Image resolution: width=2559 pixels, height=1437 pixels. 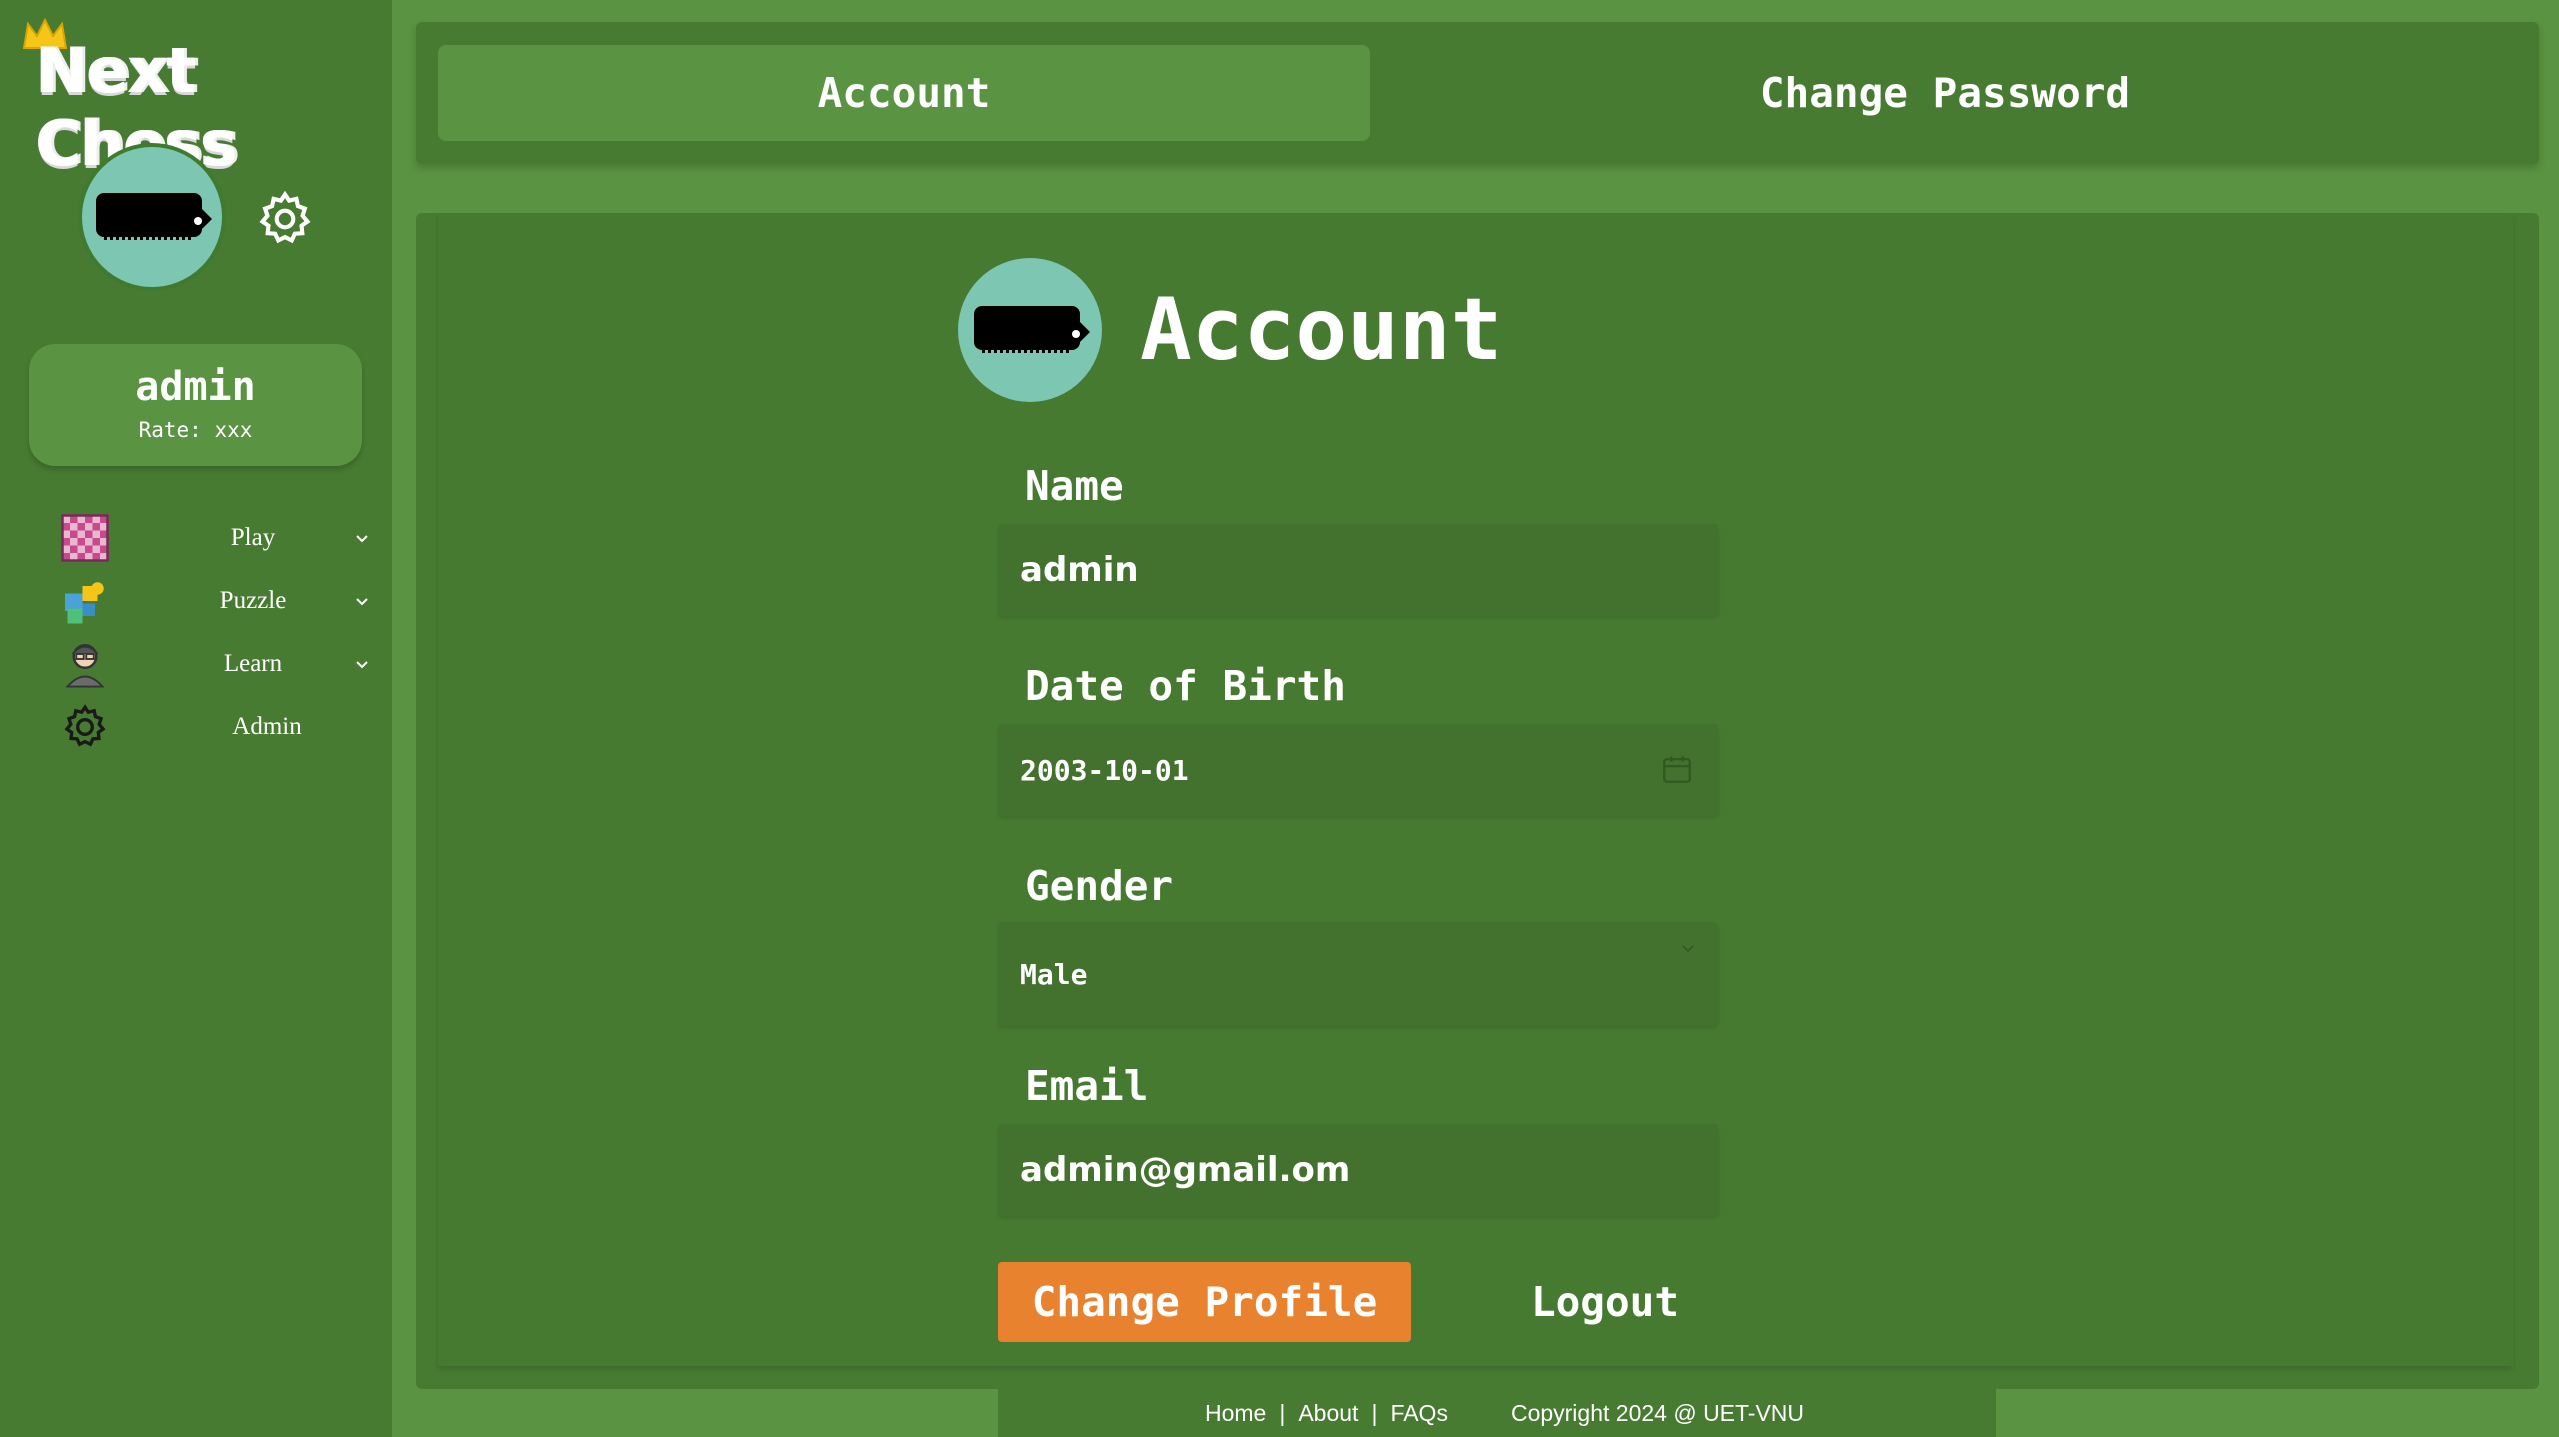 What do you see at coordinates (1321, 330) in the screenshot?
I see `page-title: Account` at bounding box center [1321, 330].